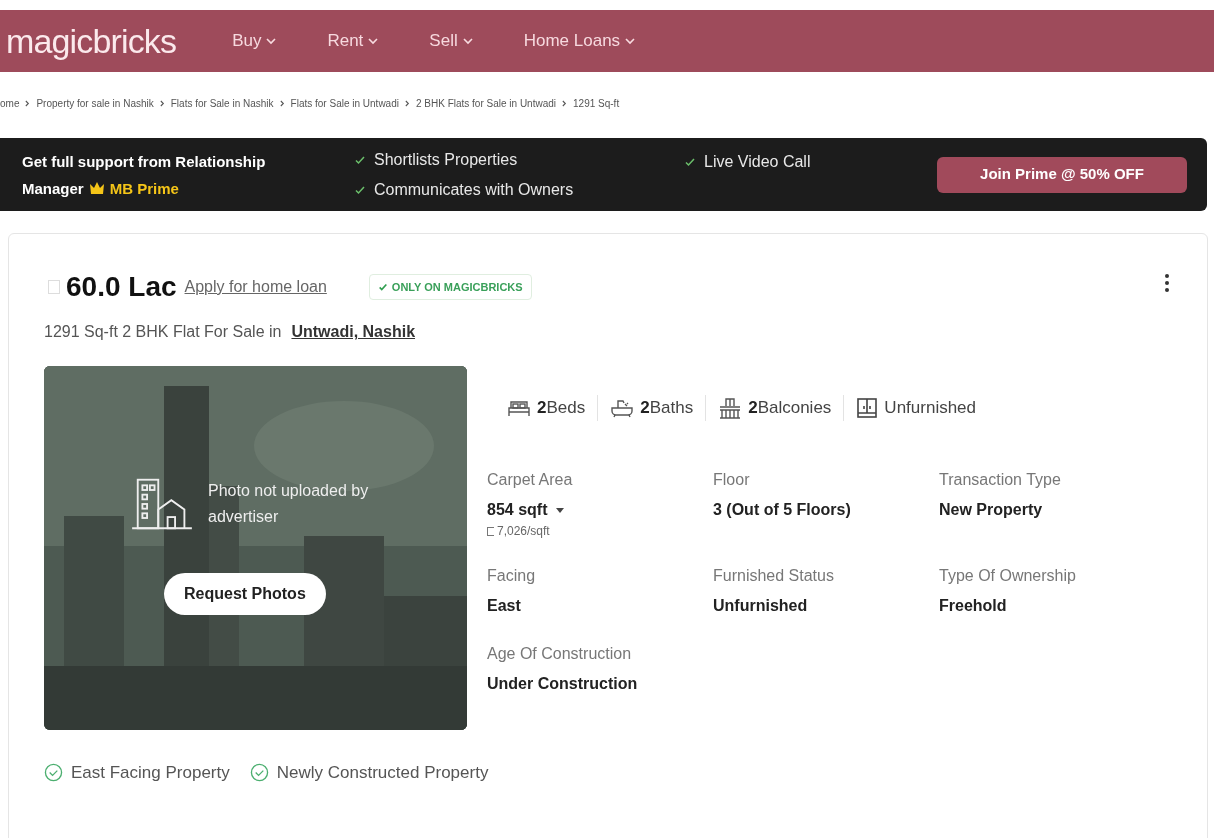  What do you see at coordinates (930, 408) in the screenshot?
I see `amenity-text: Unfurnished` at bounding box center [930, 408].